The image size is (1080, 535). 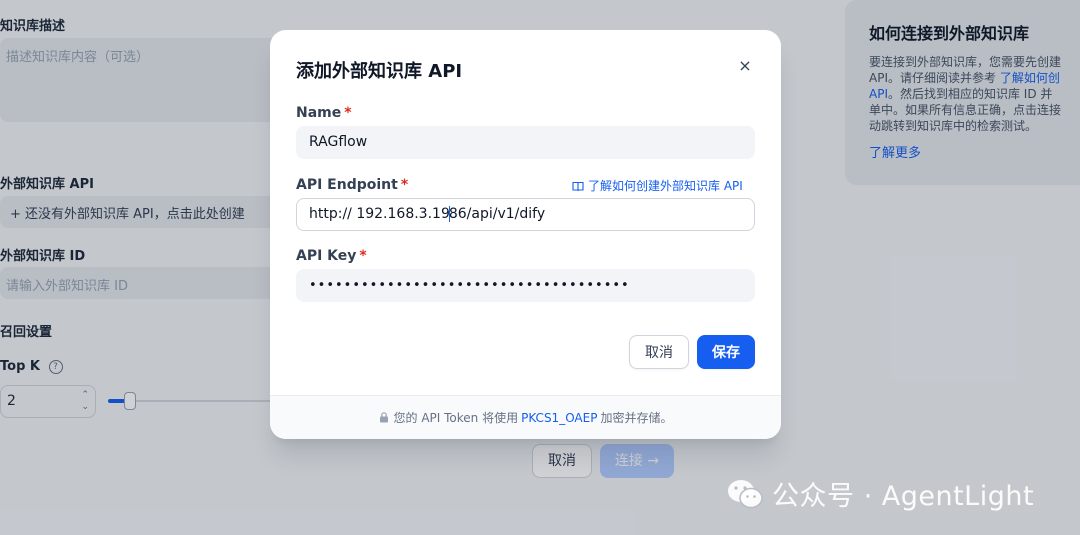 I want to click on api-key-value: •••••••••••••••••••••••••••••••••••••, so click(x=469, y=285).